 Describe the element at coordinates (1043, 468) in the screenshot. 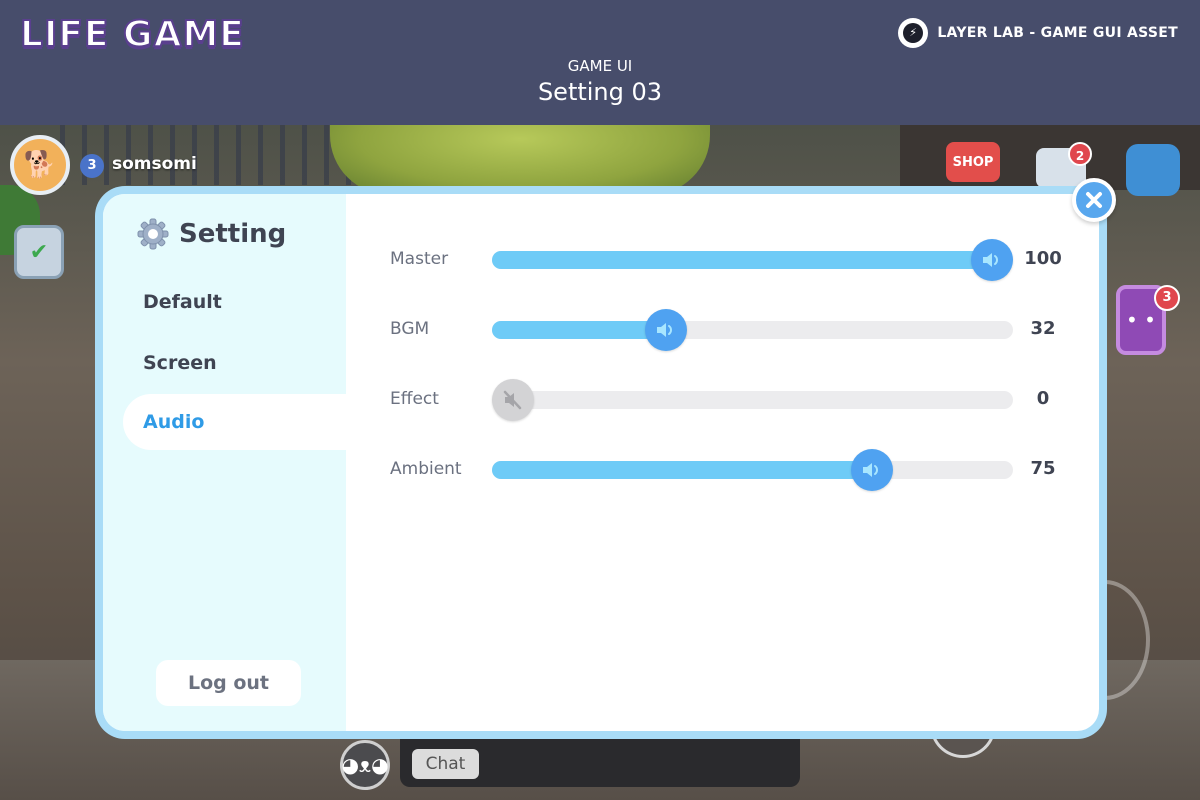

I see `slider-value: 75` at that location.